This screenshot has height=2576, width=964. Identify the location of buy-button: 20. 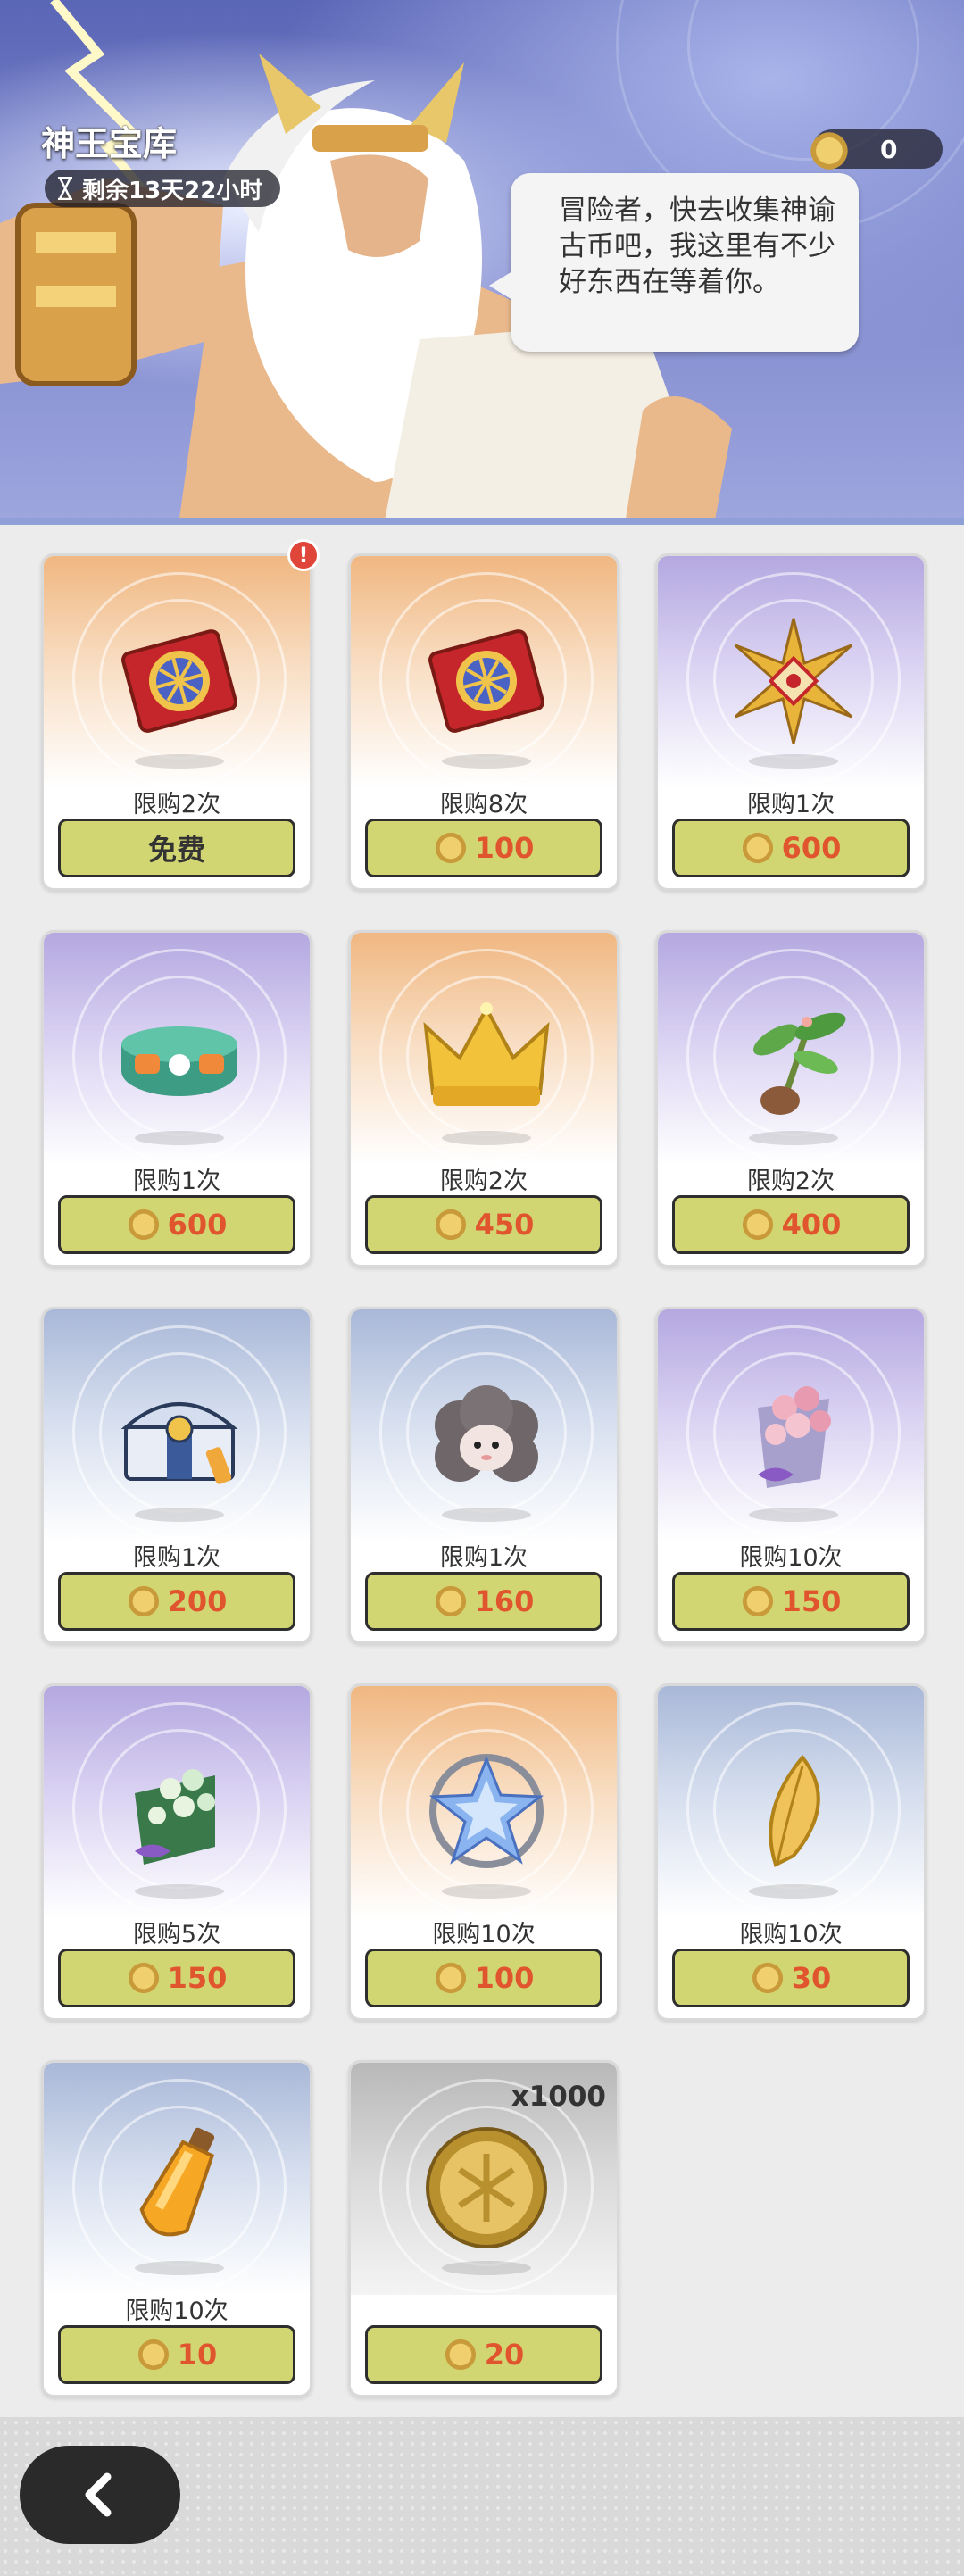
(483, 2355).